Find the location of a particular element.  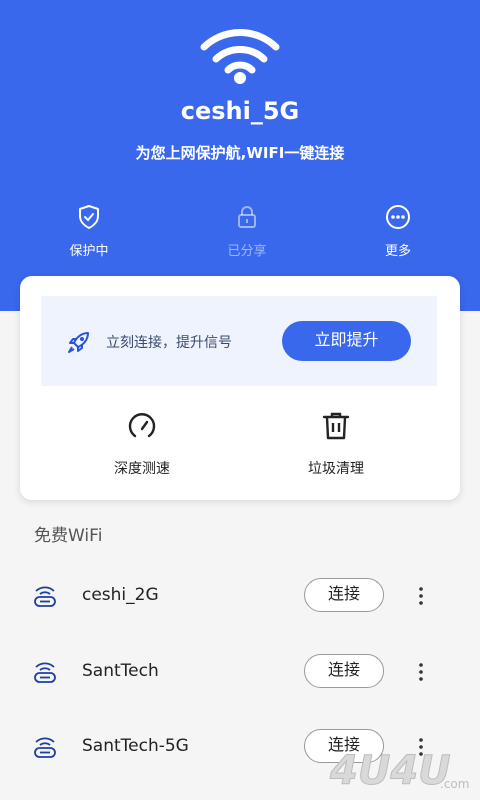

more-icon is located at coordinates (398, 217).